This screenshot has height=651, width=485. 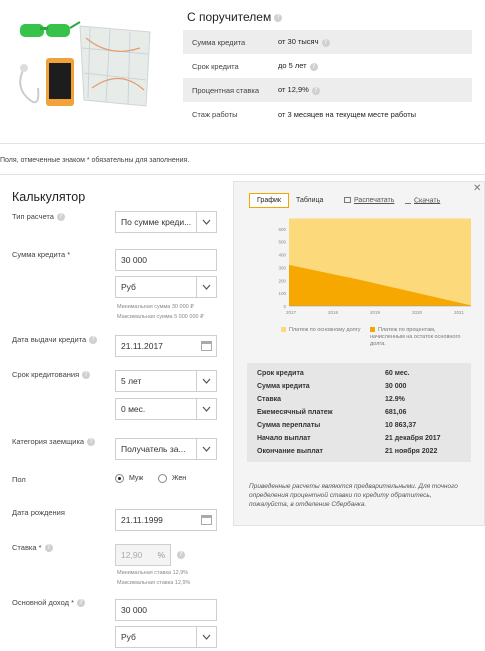 What do you see at coordinates (143, 555) in the screenshot?
I see `rate-input: 12,90 %` at bounding box center [143, 555].